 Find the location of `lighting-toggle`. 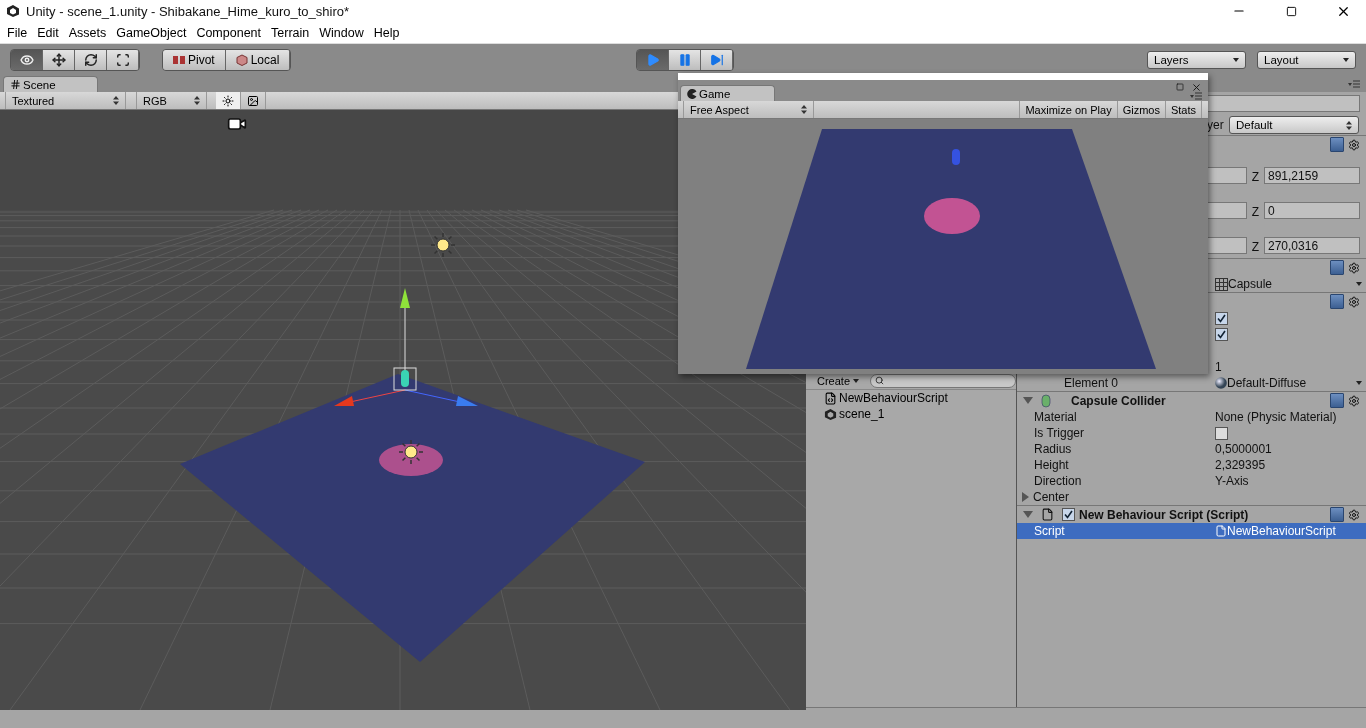

lighting-toggle is located at coordinates (228, 100).